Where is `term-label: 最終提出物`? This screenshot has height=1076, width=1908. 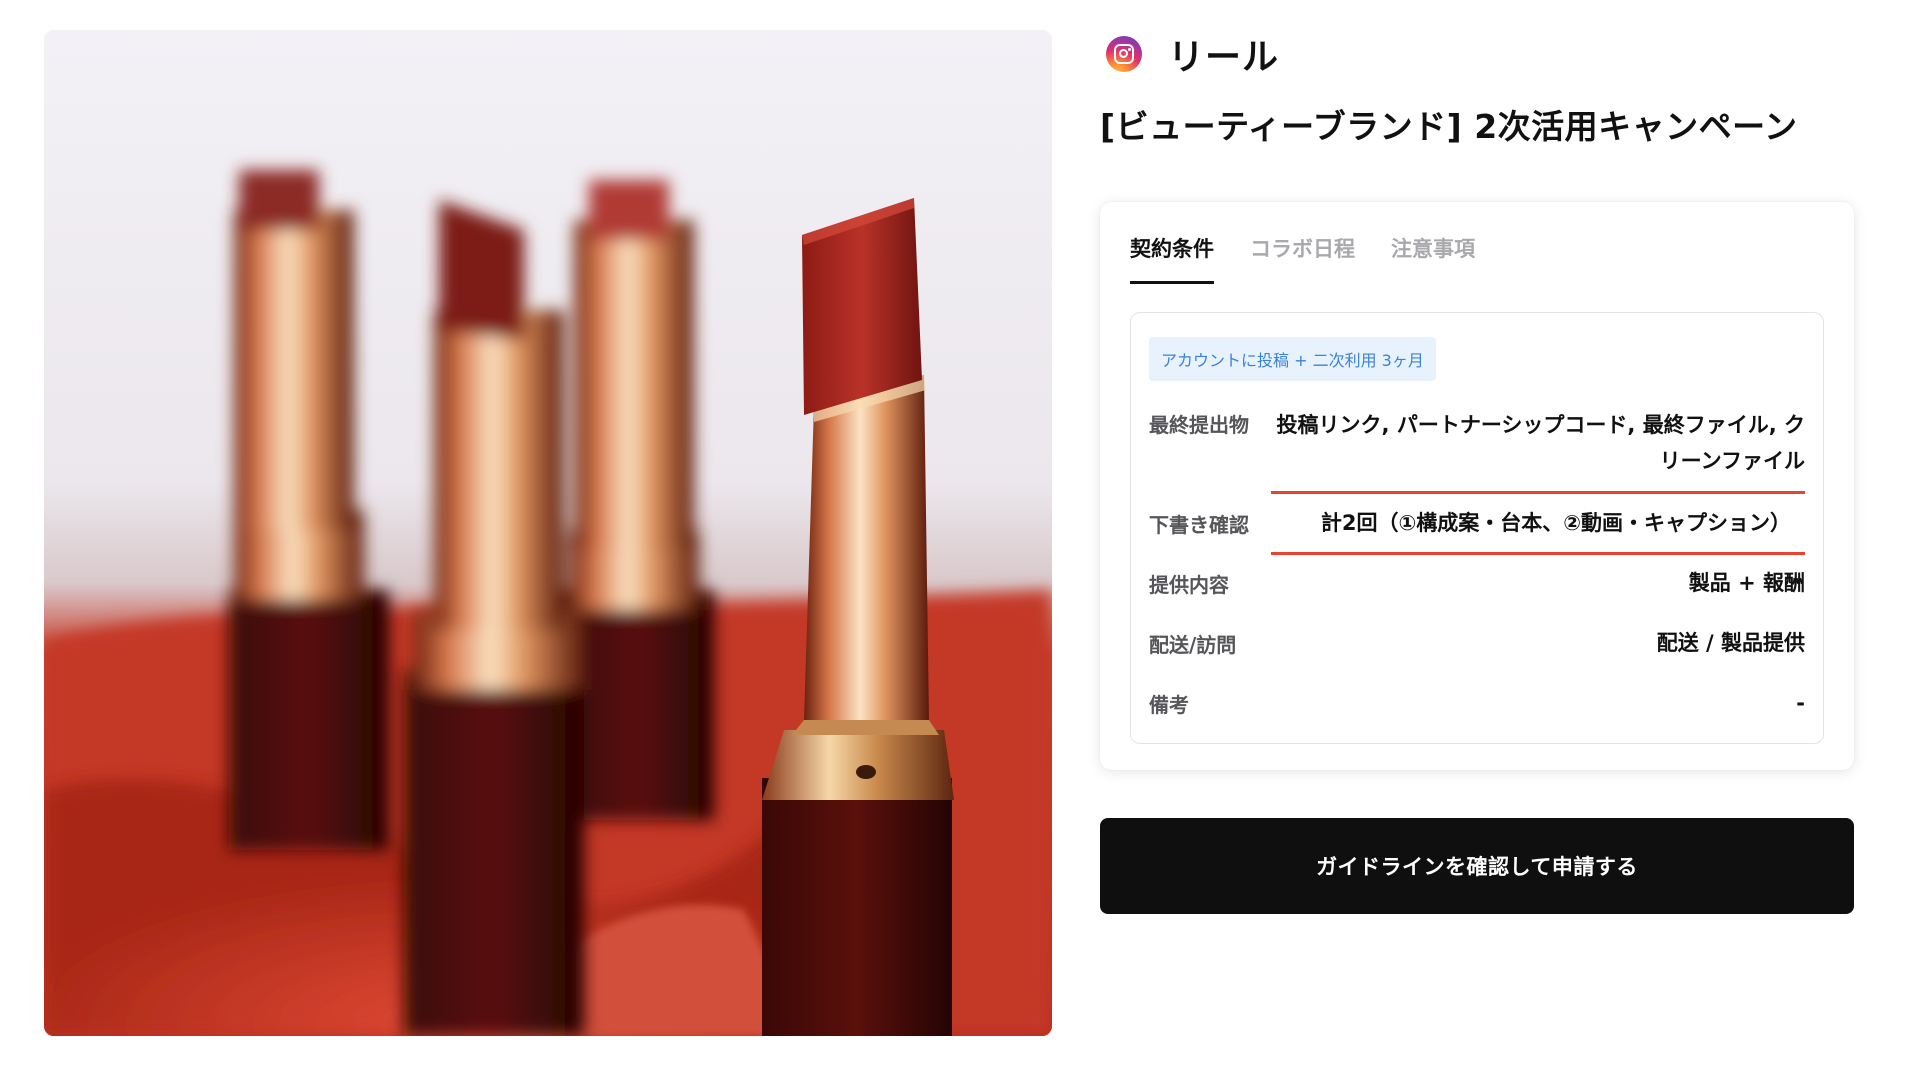 term-label: 最終提出物 is located at coordinates (1199, 425).